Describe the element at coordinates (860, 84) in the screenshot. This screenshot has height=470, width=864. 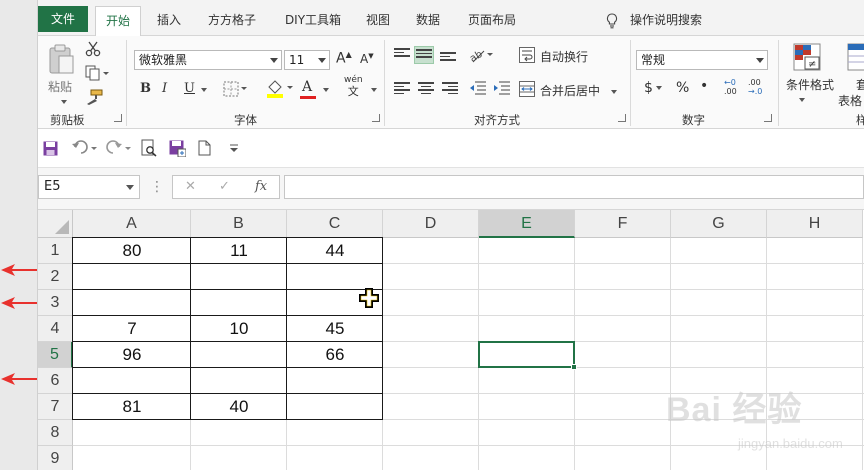
I see `format-as-table-top: 套` at that location.